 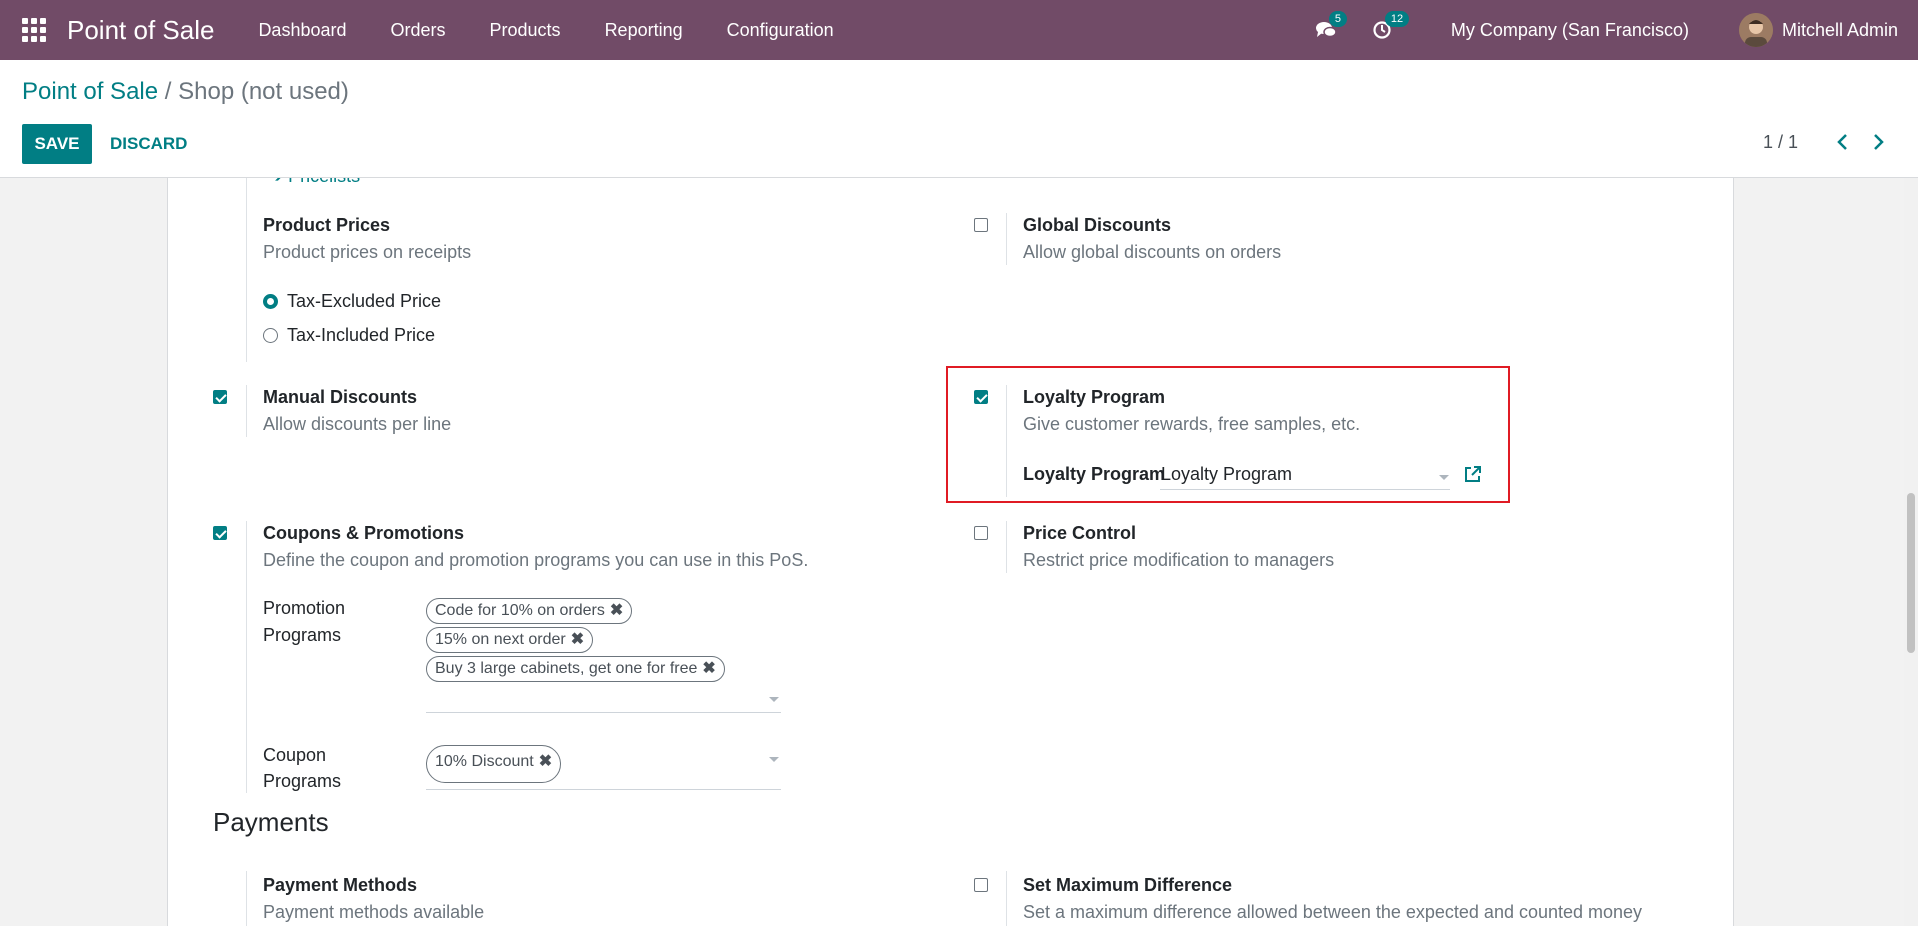 What do you see at coordinates (304, 608) in the screenshot?
I see `promotion-programs-label-line1: Promotion` at bounding box center [304, 608].